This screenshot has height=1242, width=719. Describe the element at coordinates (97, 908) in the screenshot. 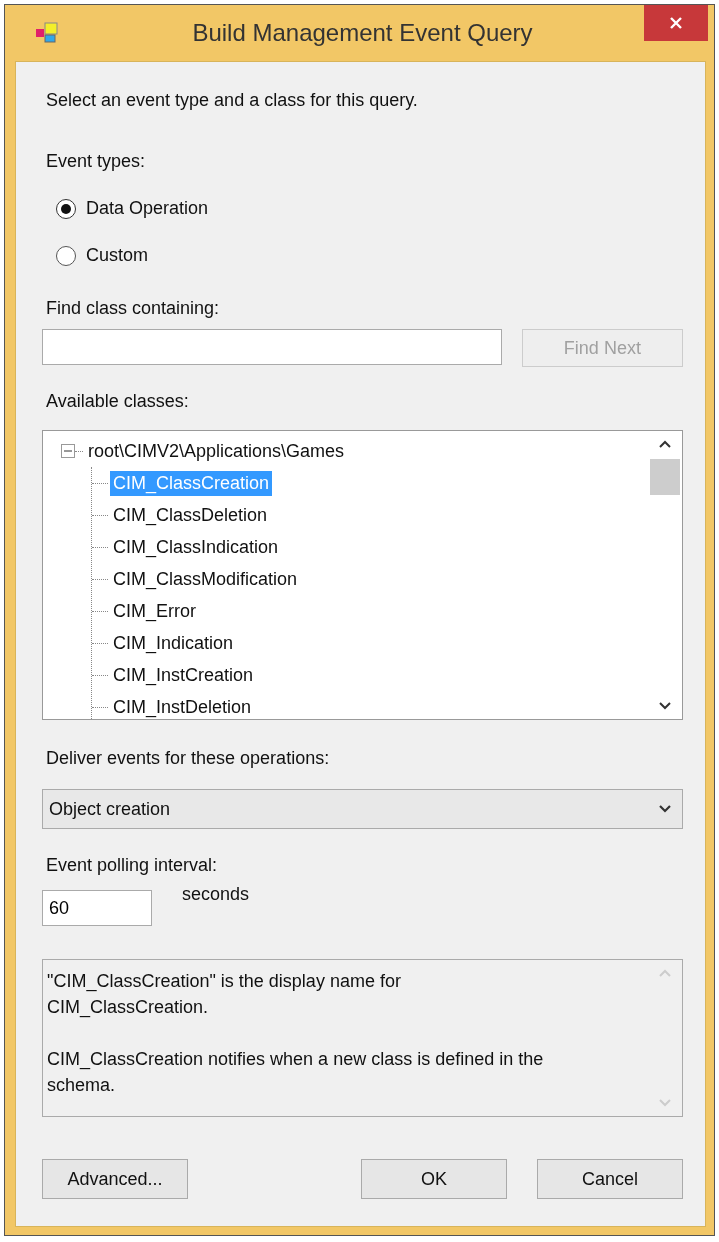

I see `interval-field: 60` at that location.